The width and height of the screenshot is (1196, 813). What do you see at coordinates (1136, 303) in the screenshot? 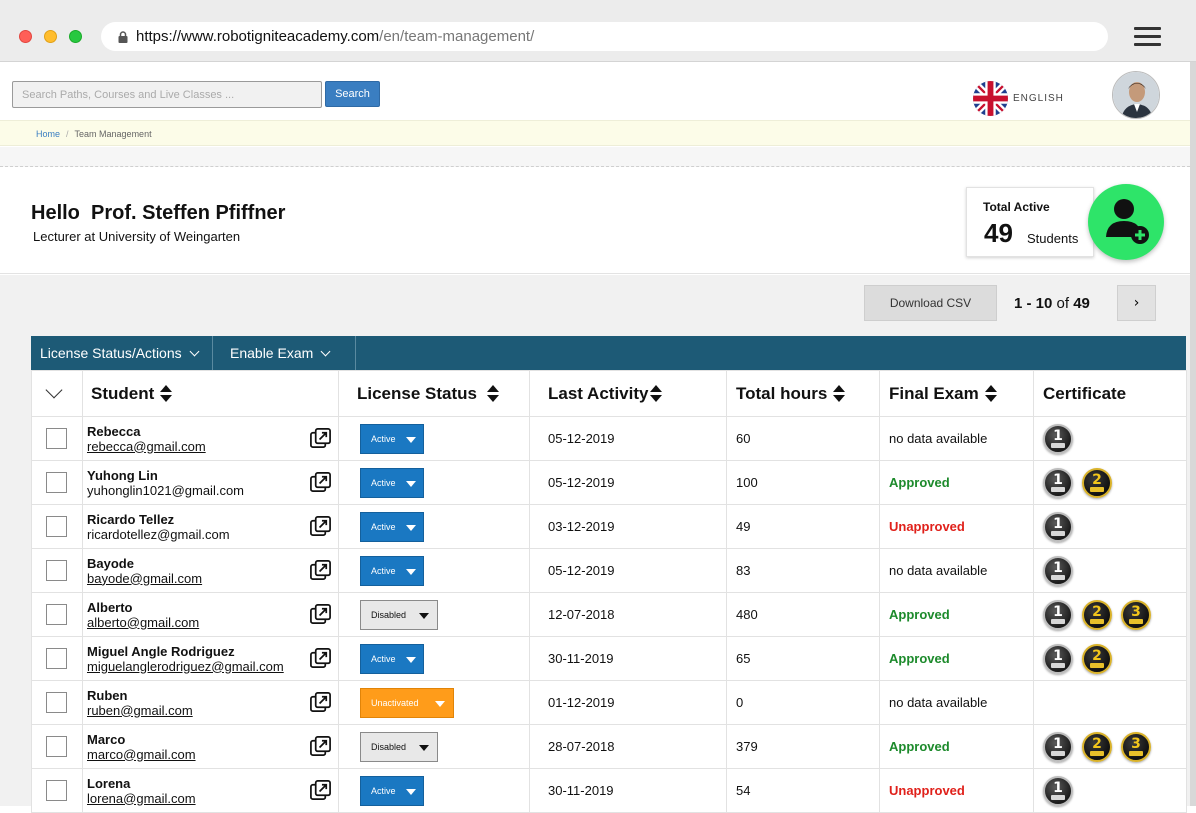
I see `next-page-button: ›` at bounding box center [1136, 303].